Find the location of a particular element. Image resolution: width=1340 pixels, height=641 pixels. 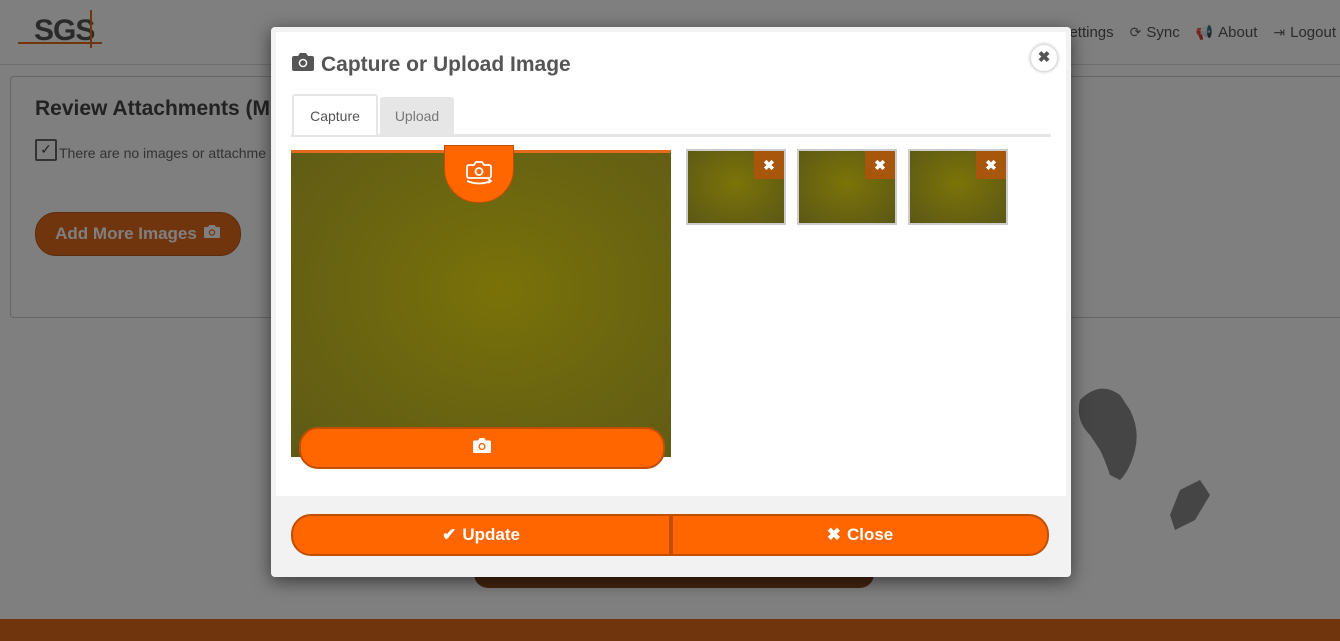

remove-thumbnail-3-button: ✖ is located at coordinates (991, 165).